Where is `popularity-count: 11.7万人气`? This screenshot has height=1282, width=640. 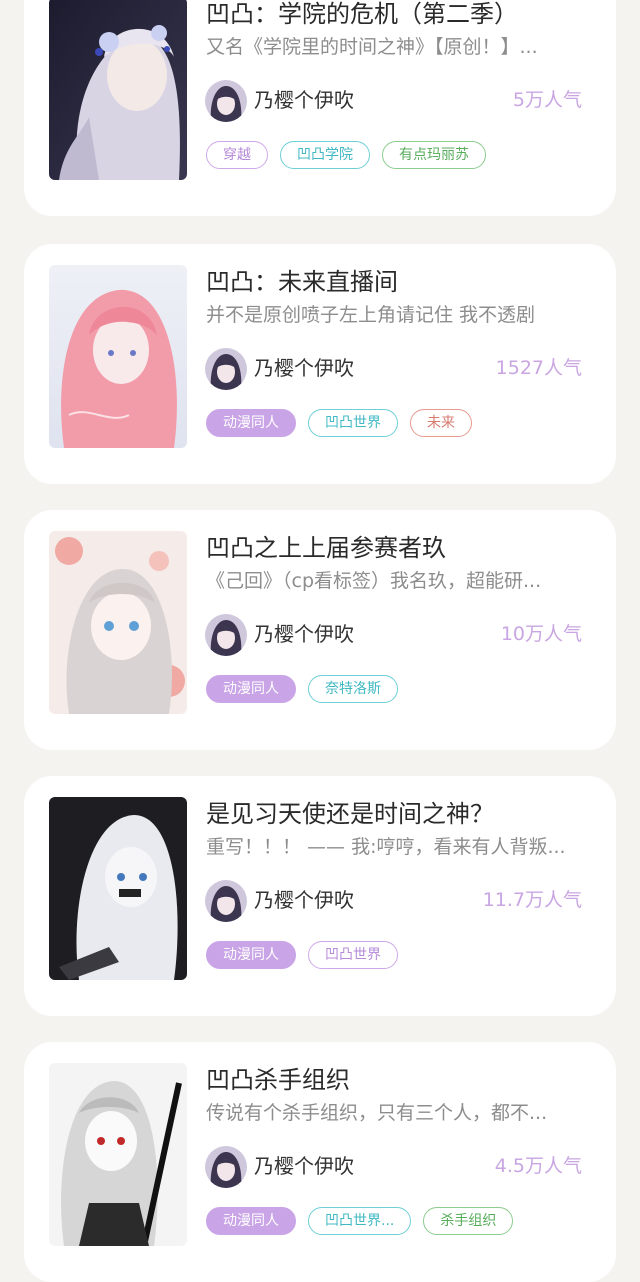 popularity-count: 11.7万人气 is located at coordinates (532, 900).